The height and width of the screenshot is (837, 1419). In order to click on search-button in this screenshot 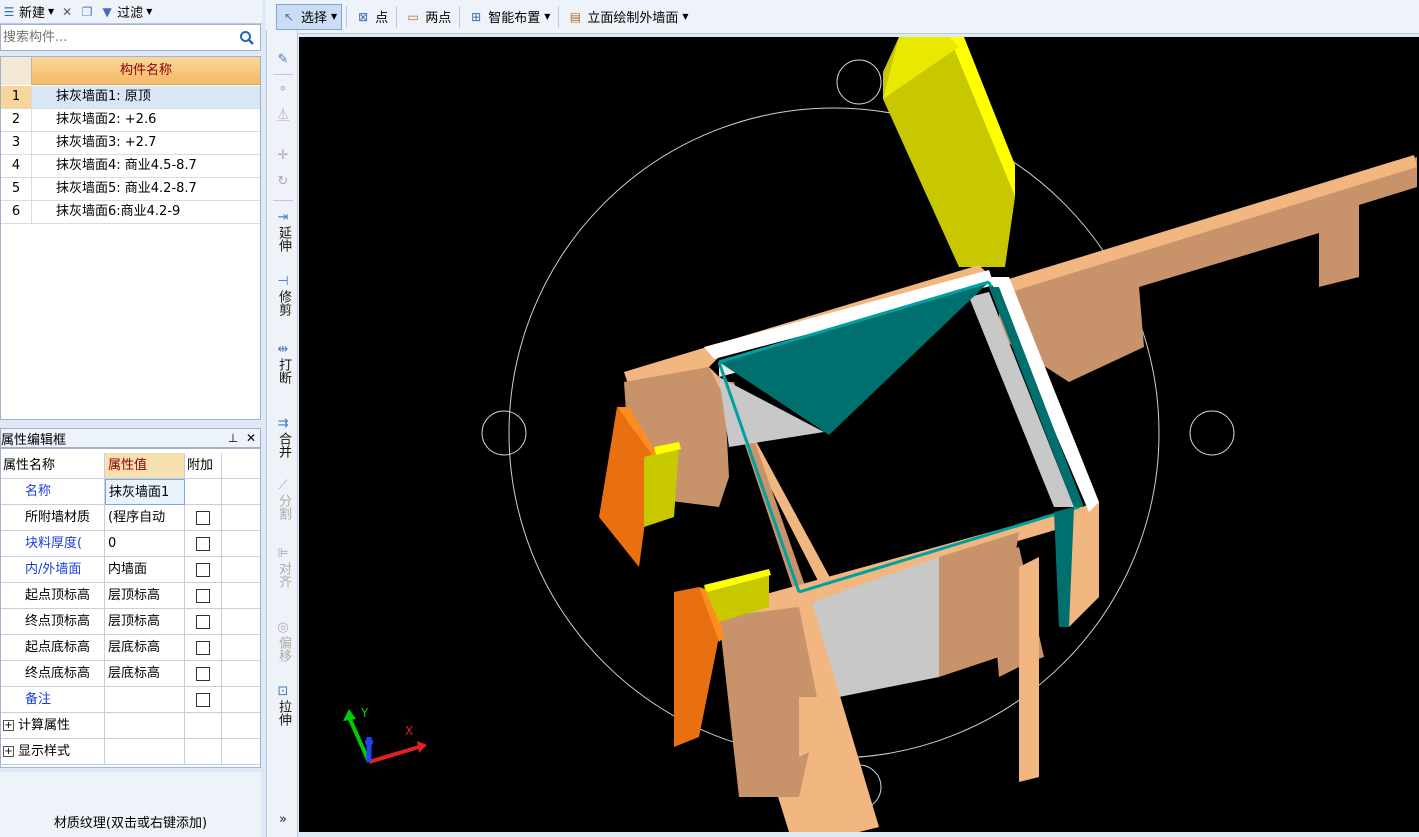, I will do `click(247, 37)`.